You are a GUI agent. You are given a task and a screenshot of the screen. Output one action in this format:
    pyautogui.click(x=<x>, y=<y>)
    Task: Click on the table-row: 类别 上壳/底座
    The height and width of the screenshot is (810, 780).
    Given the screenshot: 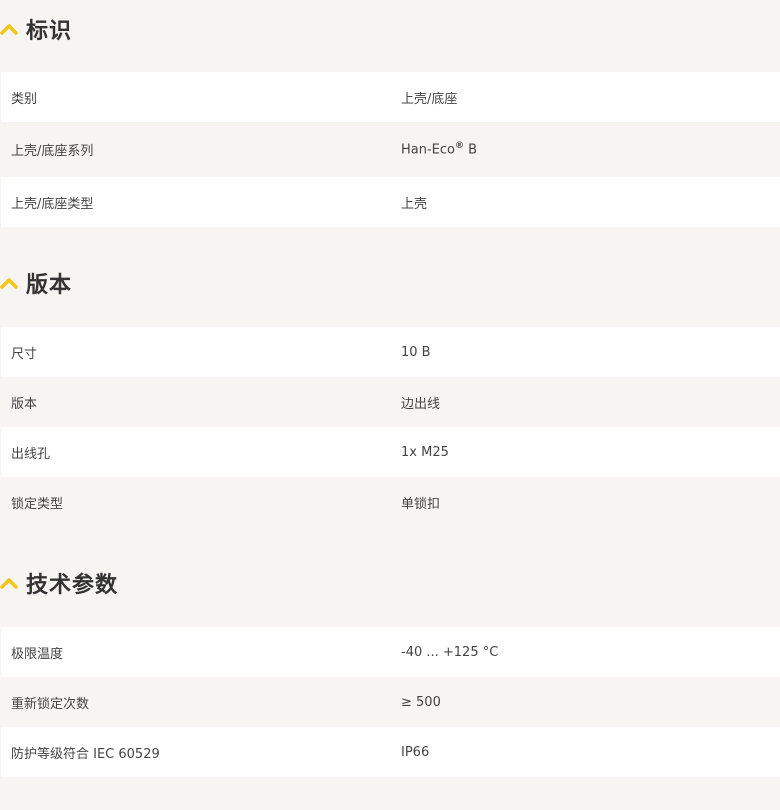 What is the action you would take?
    pyautogui.click(x=390, y=97)
    